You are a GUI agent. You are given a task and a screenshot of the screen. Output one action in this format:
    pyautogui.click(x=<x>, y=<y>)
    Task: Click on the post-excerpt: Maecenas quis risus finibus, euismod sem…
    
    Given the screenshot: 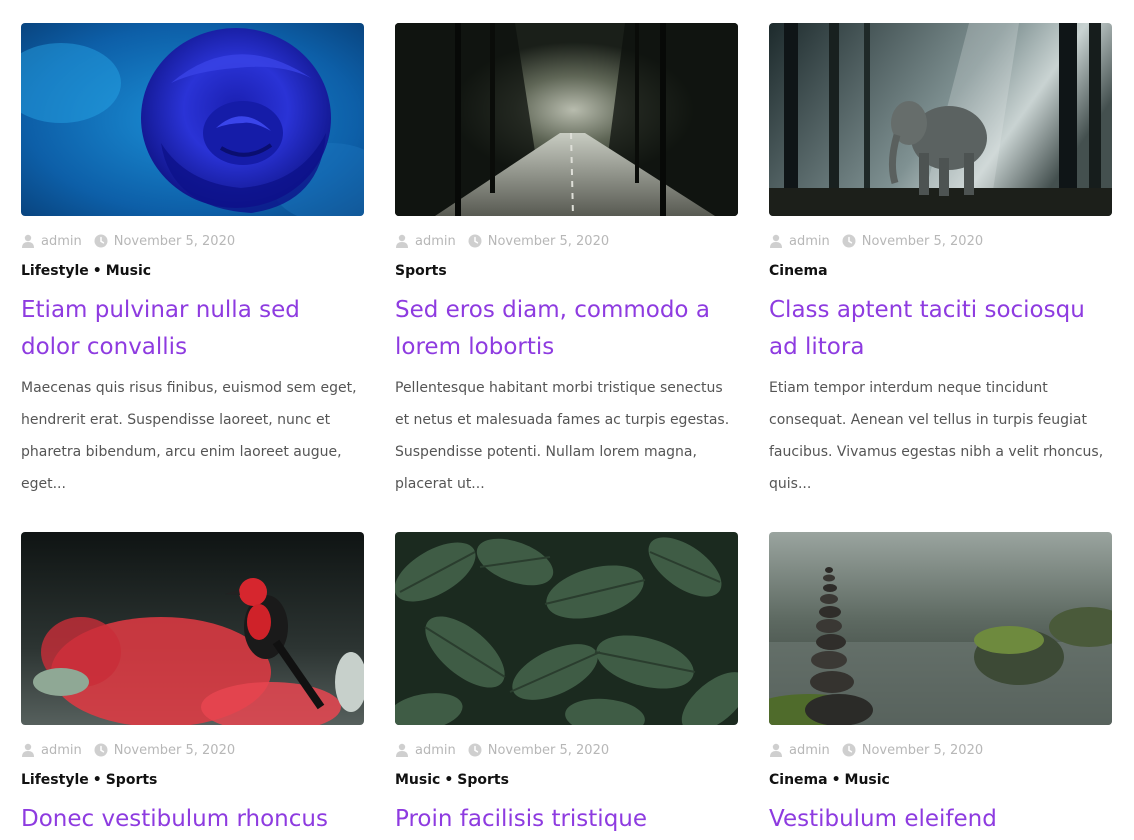 What is the action you would take?
    pyautogui.click(x=189, y=436)
    